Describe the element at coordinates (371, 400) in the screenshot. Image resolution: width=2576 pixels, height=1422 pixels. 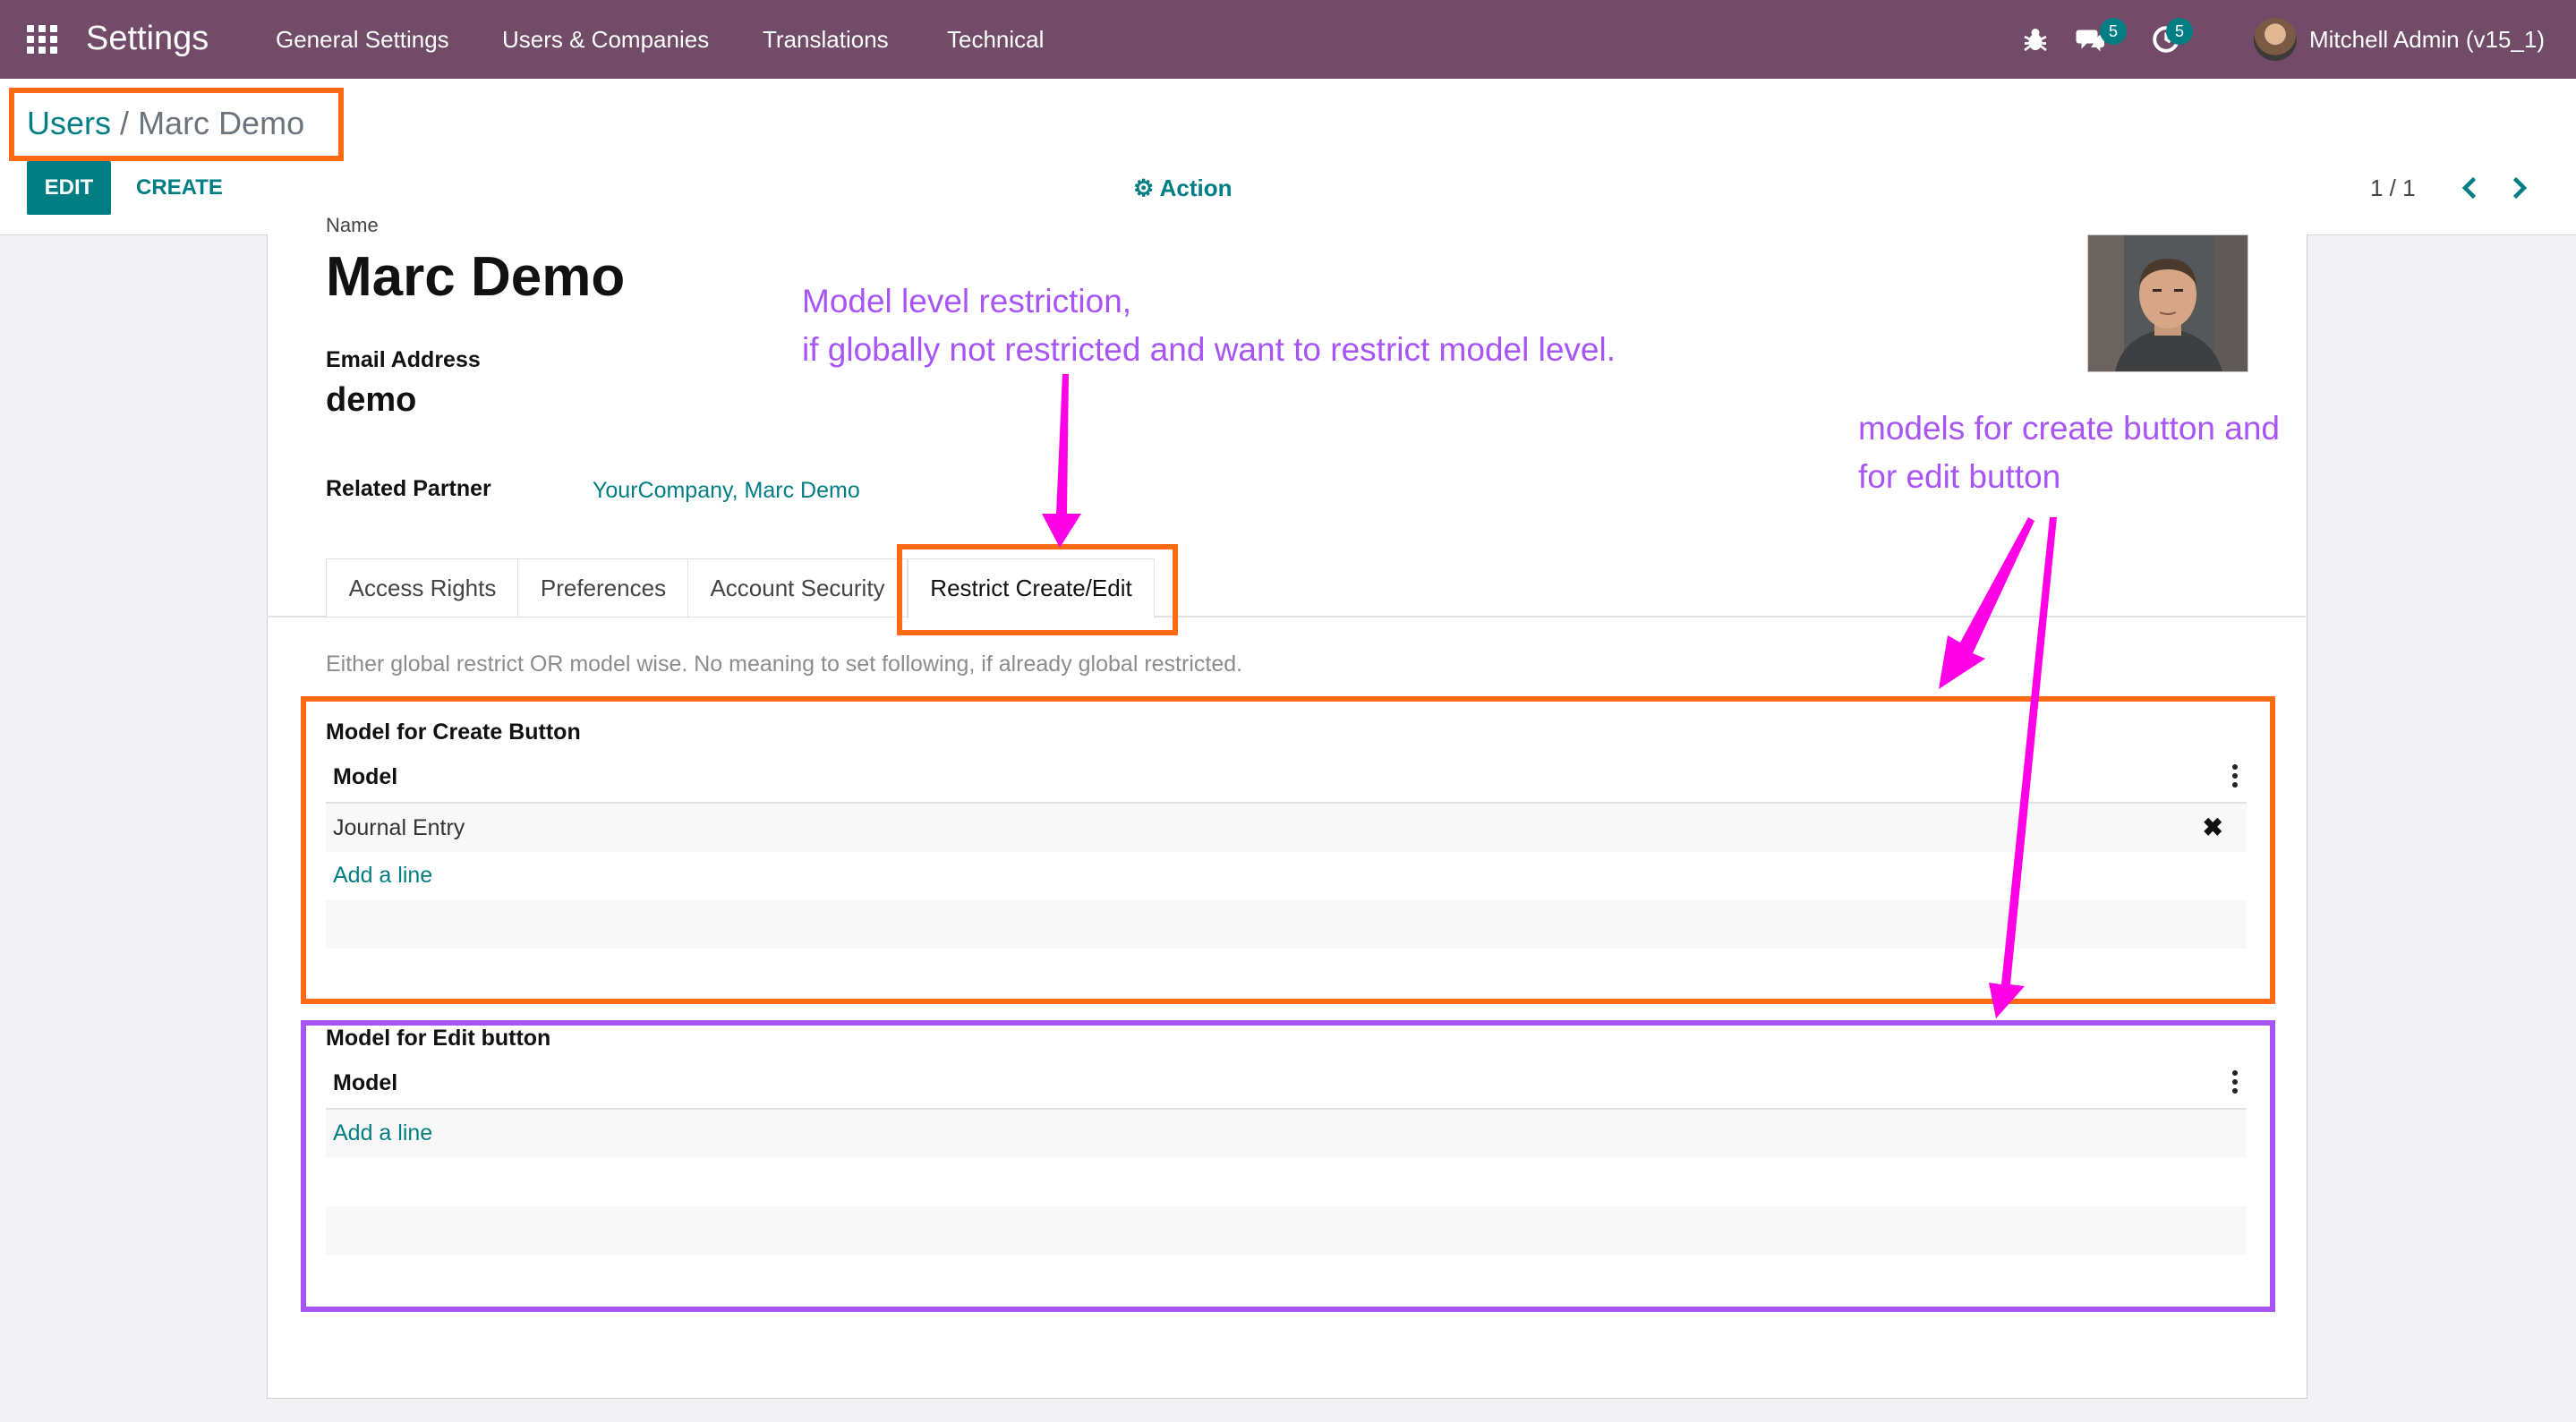
I see `email-value: demo` at that location.